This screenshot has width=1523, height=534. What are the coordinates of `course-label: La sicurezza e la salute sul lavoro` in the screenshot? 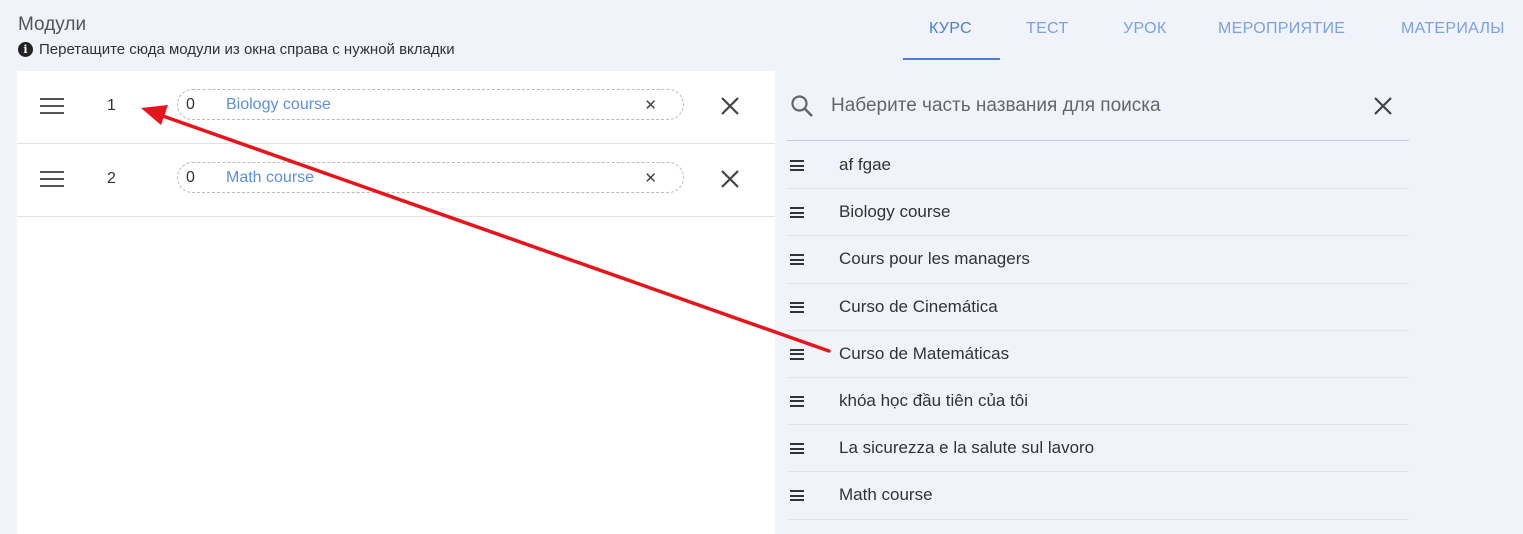 It's located at (967, 448).